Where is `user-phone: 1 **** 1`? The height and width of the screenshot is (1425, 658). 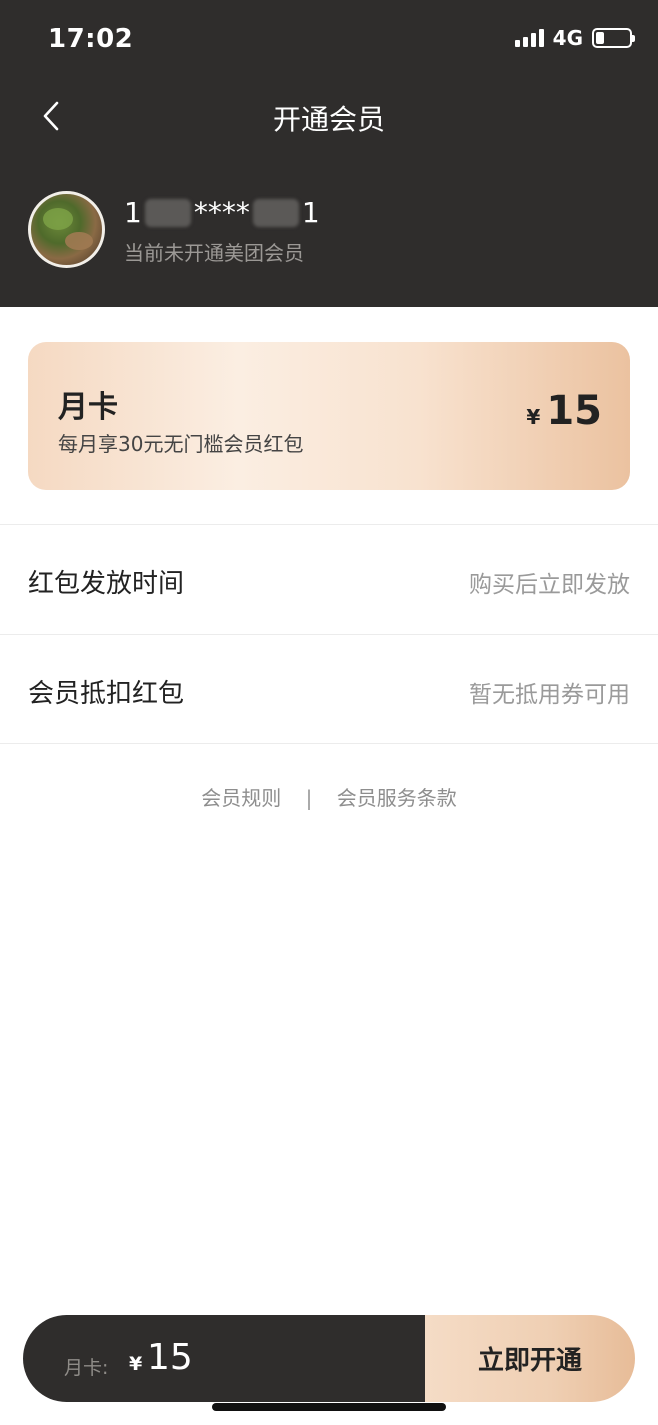
user-phone: 1 **** 1 is located at coordinates (222, 212).